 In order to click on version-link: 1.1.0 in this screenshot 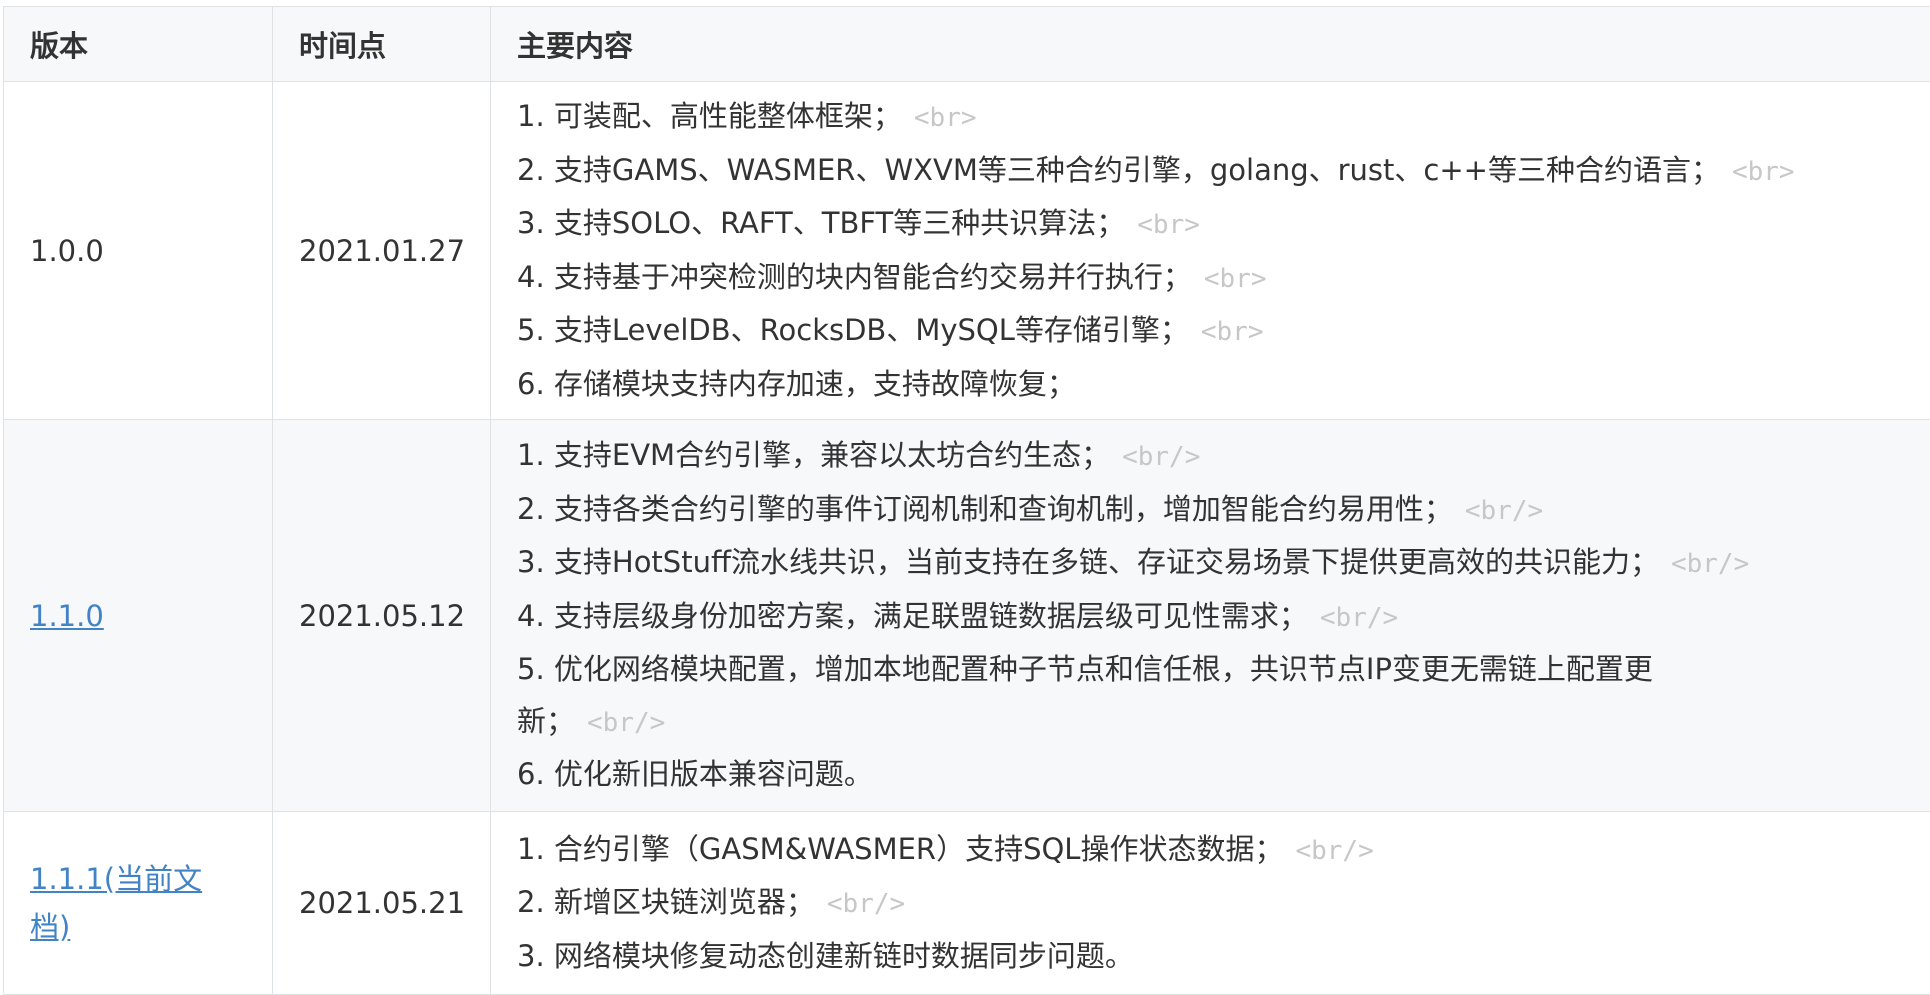, I will do `click(67, 616)`.